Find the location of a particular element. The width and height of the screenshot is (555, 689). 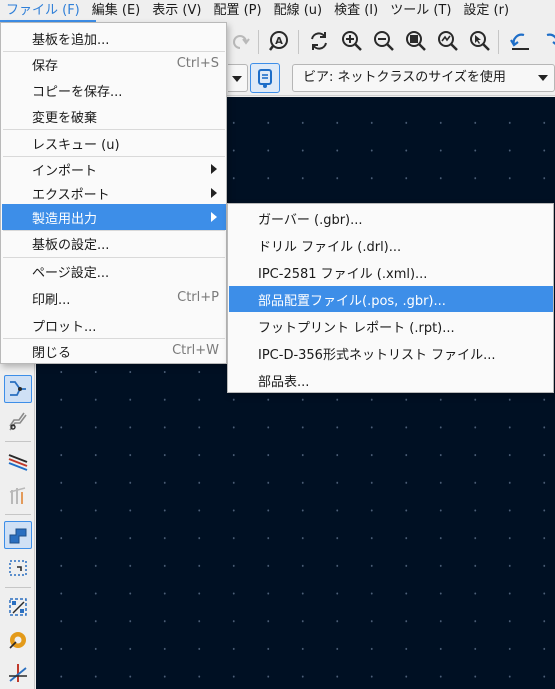

zoom-in-icon is located at coordinates (352, 41).